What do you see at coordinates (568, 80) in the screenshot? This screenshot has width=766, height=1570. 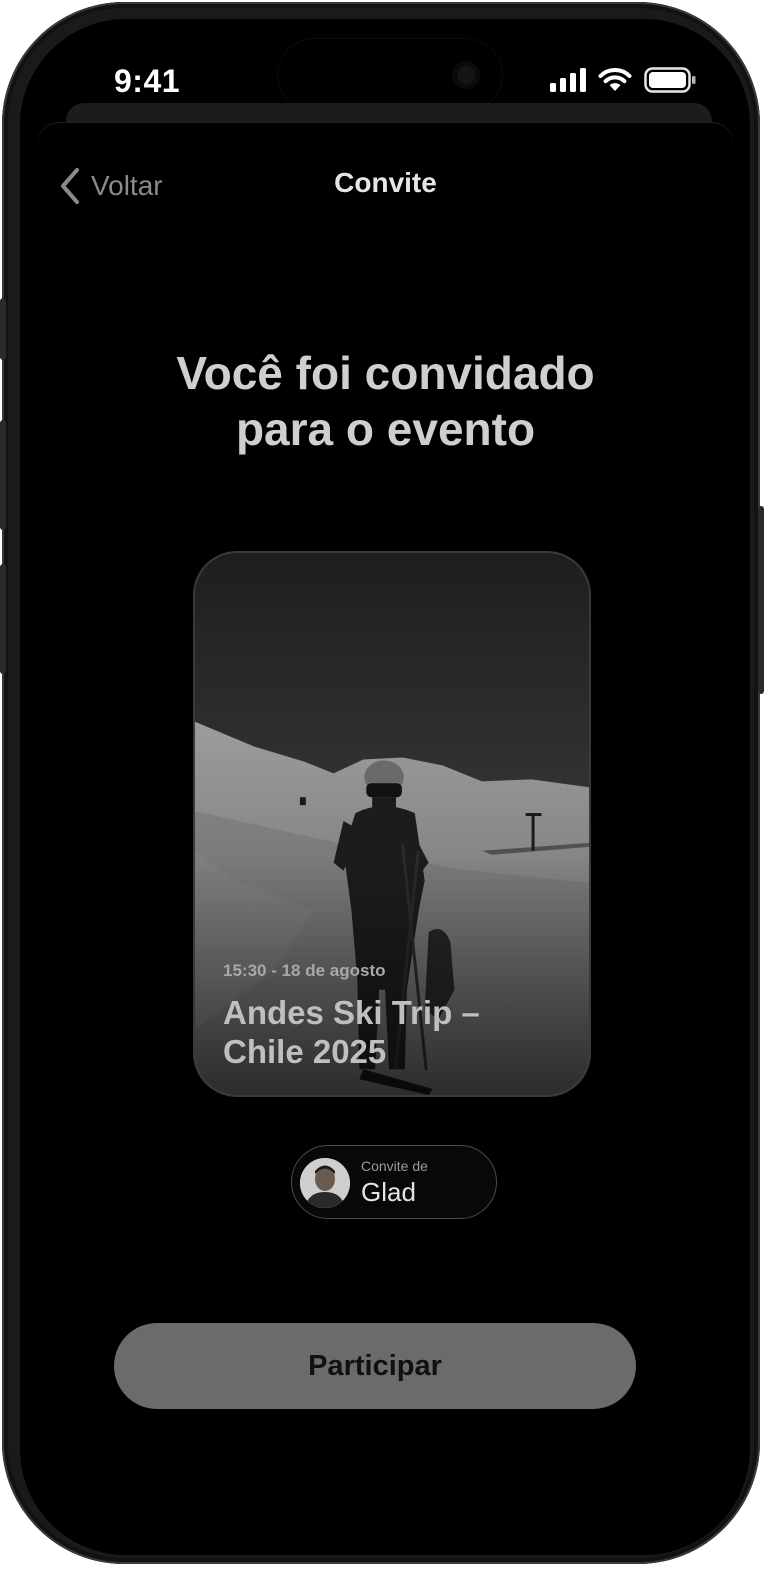 I see `cellular-signal-icon` at bounding box center [568, 80].